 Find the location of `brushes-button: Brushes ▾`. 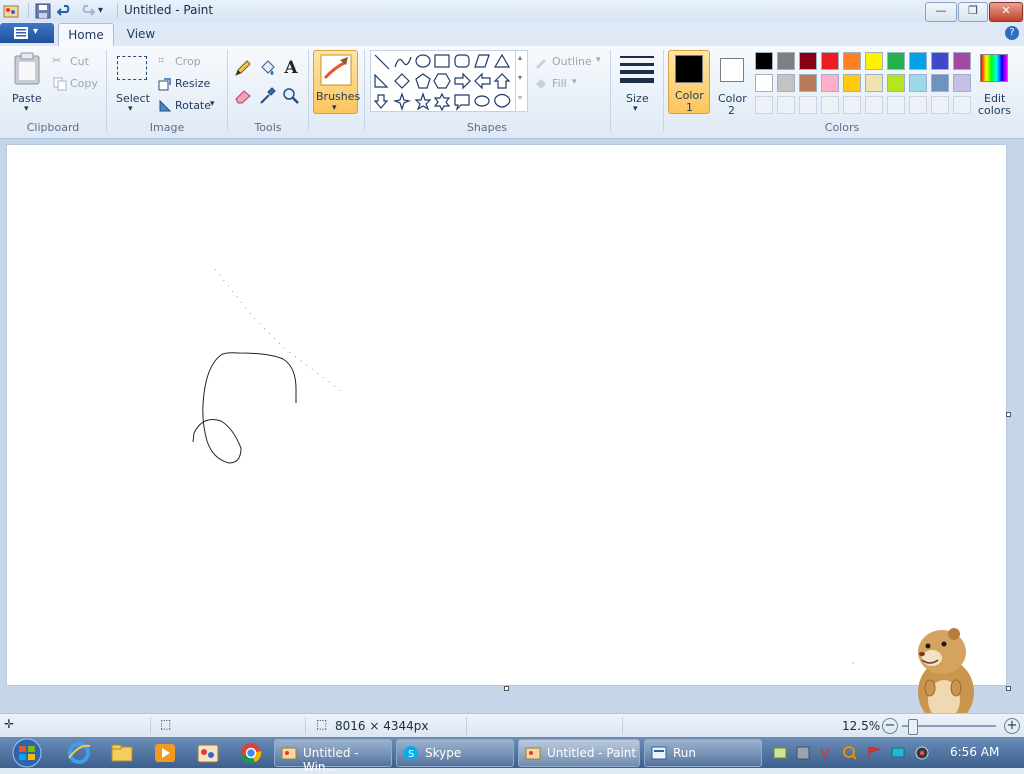

brushes-button: Brushes ▾ is located at coordinates (337, 82).